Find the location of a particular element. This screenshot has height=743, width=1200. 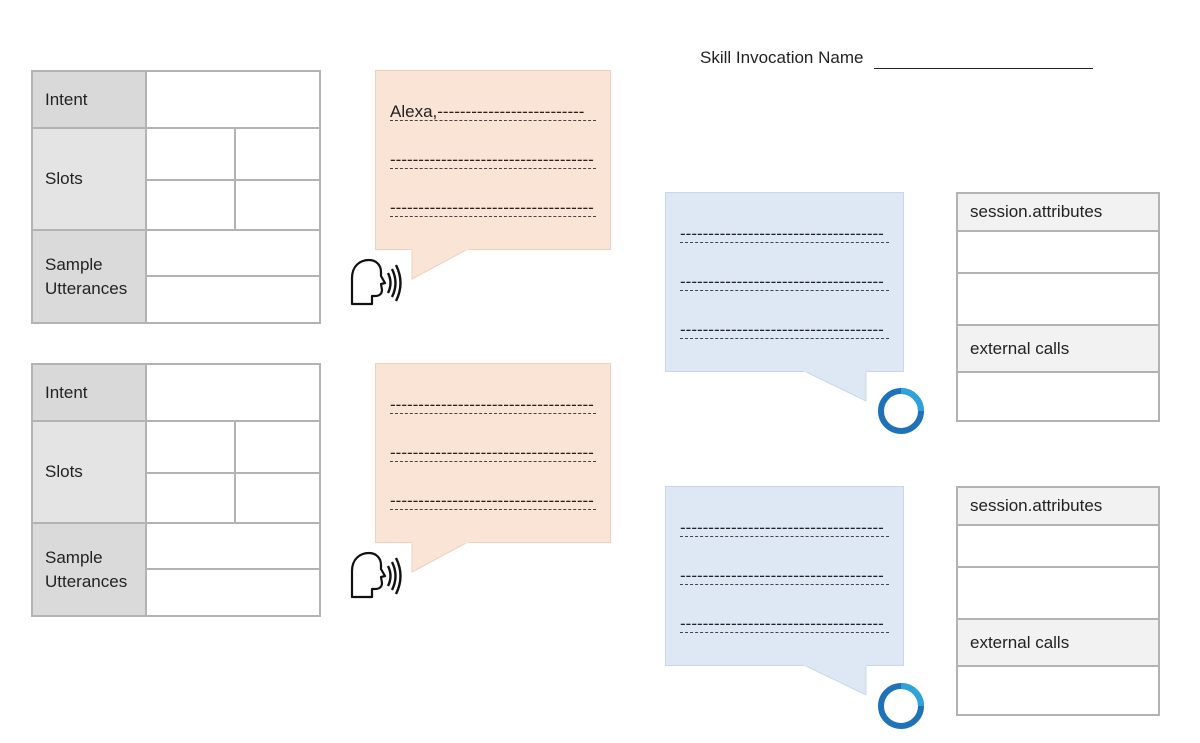

skill-invocation-name-field: Skill Invocation Name is located at coordinates (897, 58).